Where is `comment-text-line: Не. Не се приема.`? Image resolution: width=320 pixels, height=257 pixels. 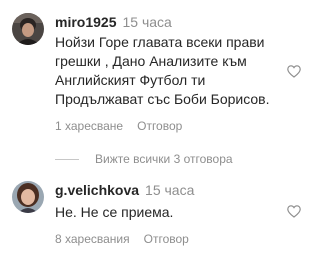
comment-text-line: Не. Не се приема. is located at coordinates (114, 212).